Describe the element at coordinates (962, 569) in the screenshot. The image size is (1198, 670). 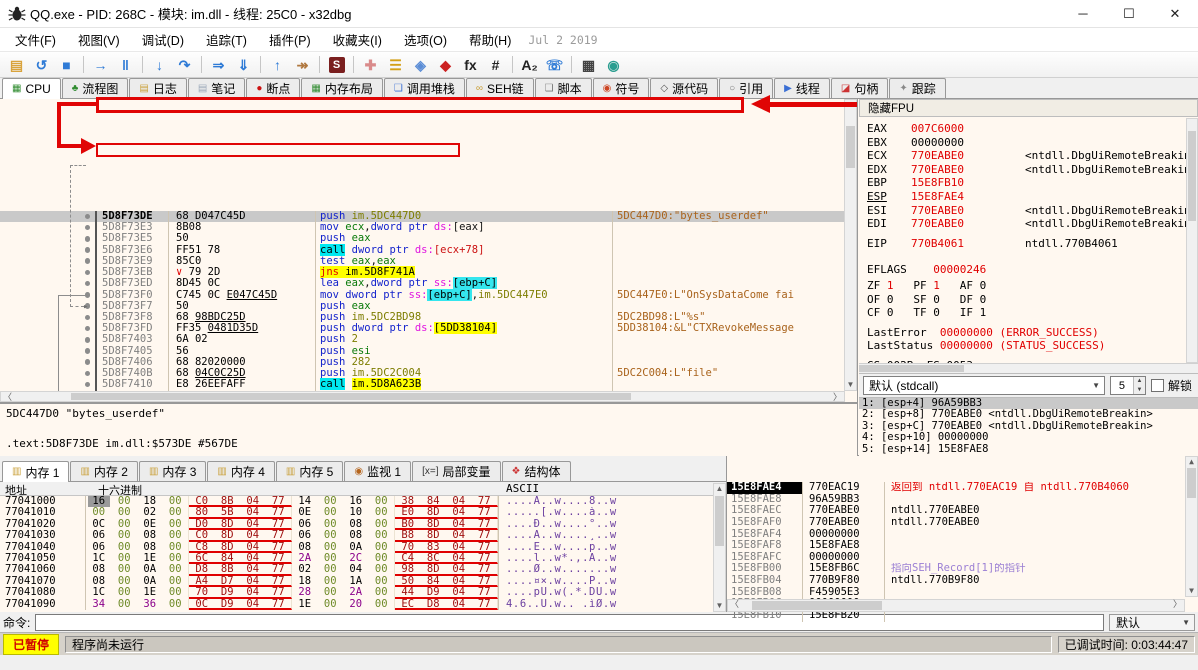
I see `stack-row: 15E8FB00 15E8FB6C 指向SEH_Record[1]的指针` at that location.